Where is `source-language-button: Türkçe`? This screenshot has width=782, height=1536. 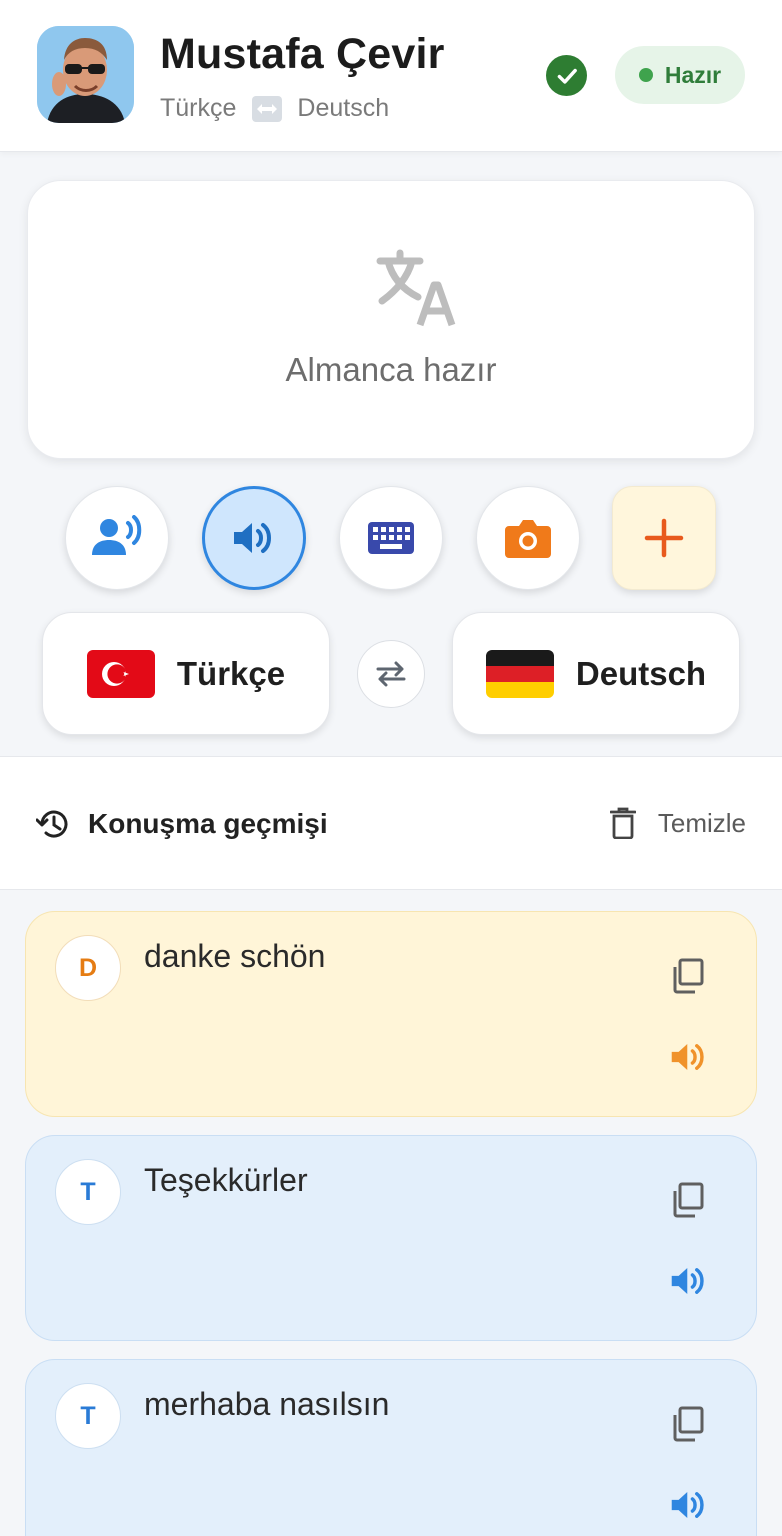
source-language-button: Türkçe is located at coordinates (186, 673).